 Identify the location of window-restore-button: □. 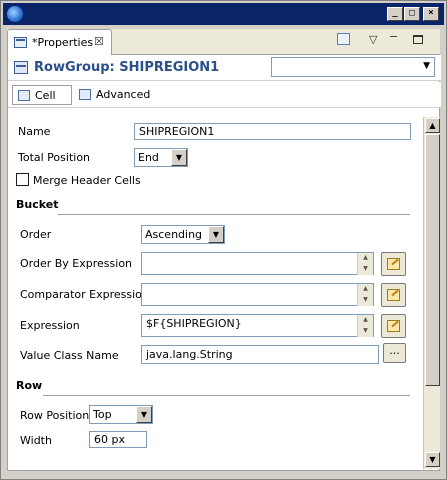
(412, 14).